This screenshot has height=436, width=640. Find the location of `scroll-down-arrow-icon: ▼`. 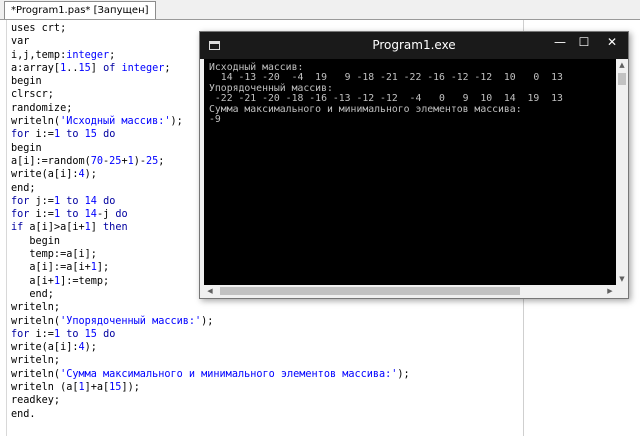

scroll-down-arrow-icon: ▼ is located at coordinates (622, 279).